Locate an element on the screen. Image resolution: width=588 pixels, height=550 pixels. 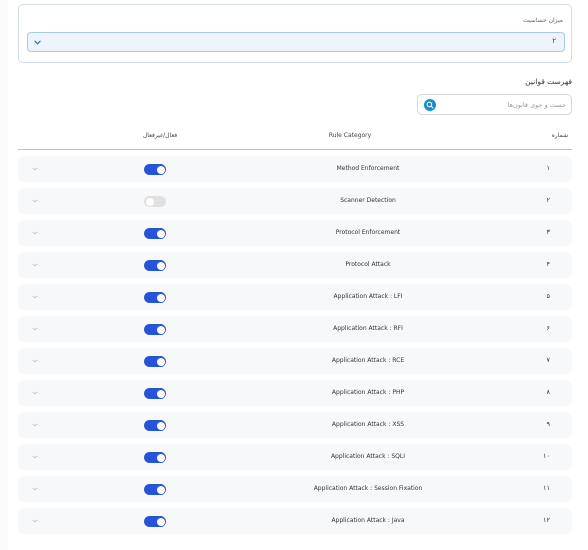
rule-category: Method Enforcement is located at coordinates (368, 168).